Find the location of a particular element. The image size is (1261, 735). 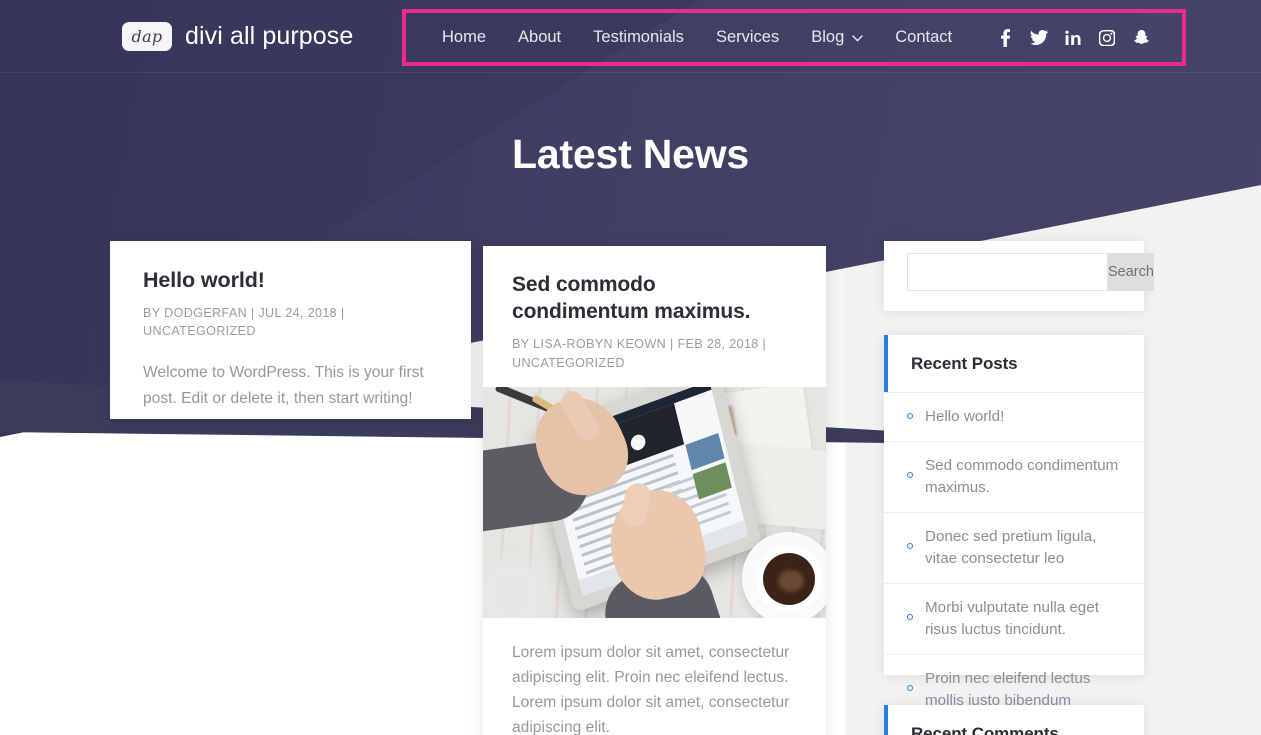

nav-item-blog: Blog is located at coordinates (837, 37).